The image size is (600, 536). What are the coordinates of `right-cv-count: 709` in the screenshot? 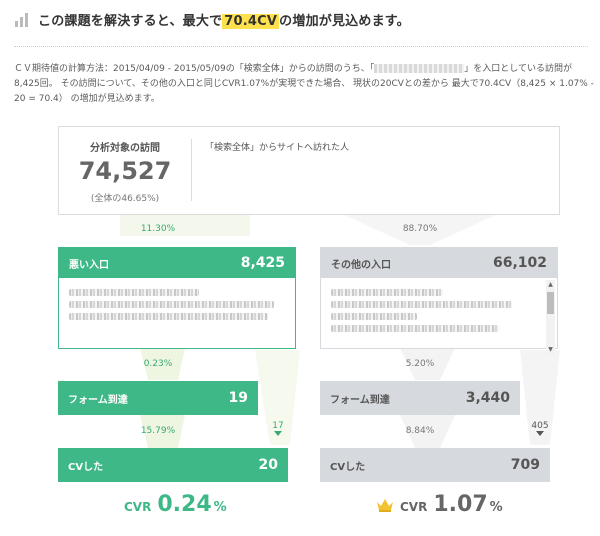 It's located at (525, 465).